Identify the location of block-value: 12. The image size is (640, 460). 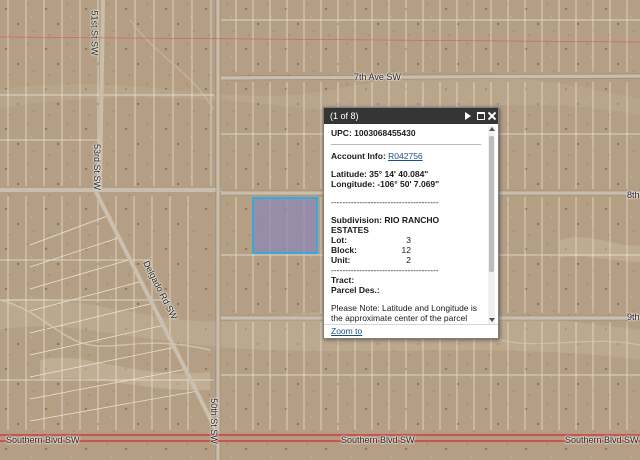
(406, 250).